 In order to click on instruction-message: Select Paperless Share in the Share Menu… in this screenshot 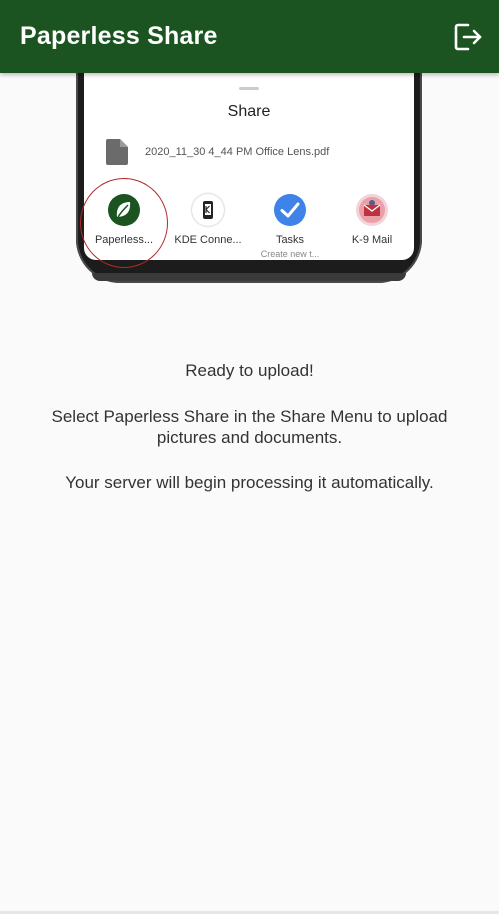, I will do `click(249, 427)`.